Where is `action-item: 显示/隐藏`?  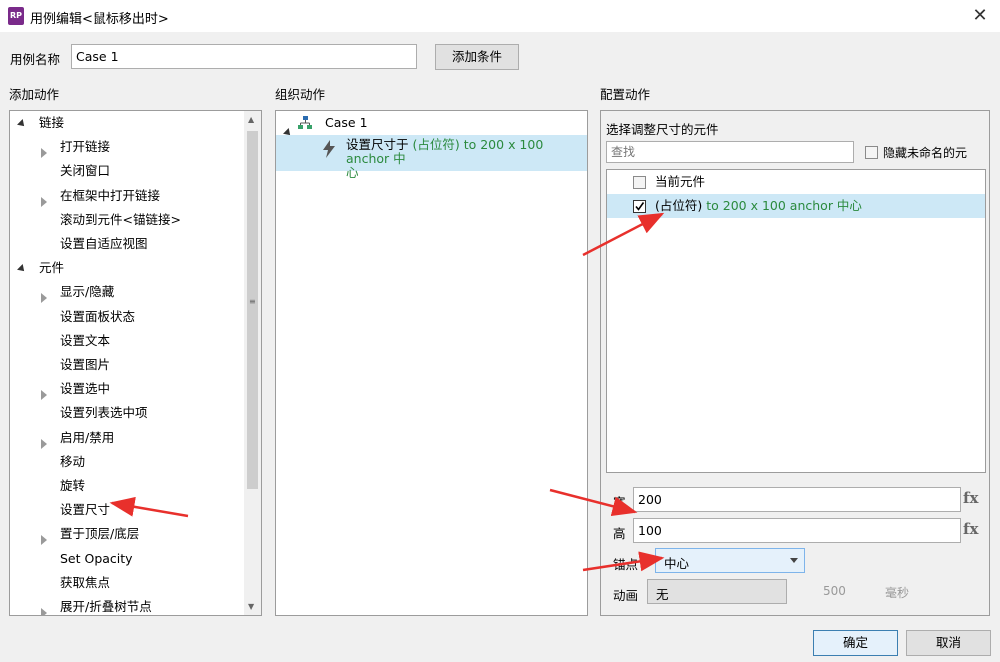
action-item: 显示/隐藏 is located at coordinates (127, 292).